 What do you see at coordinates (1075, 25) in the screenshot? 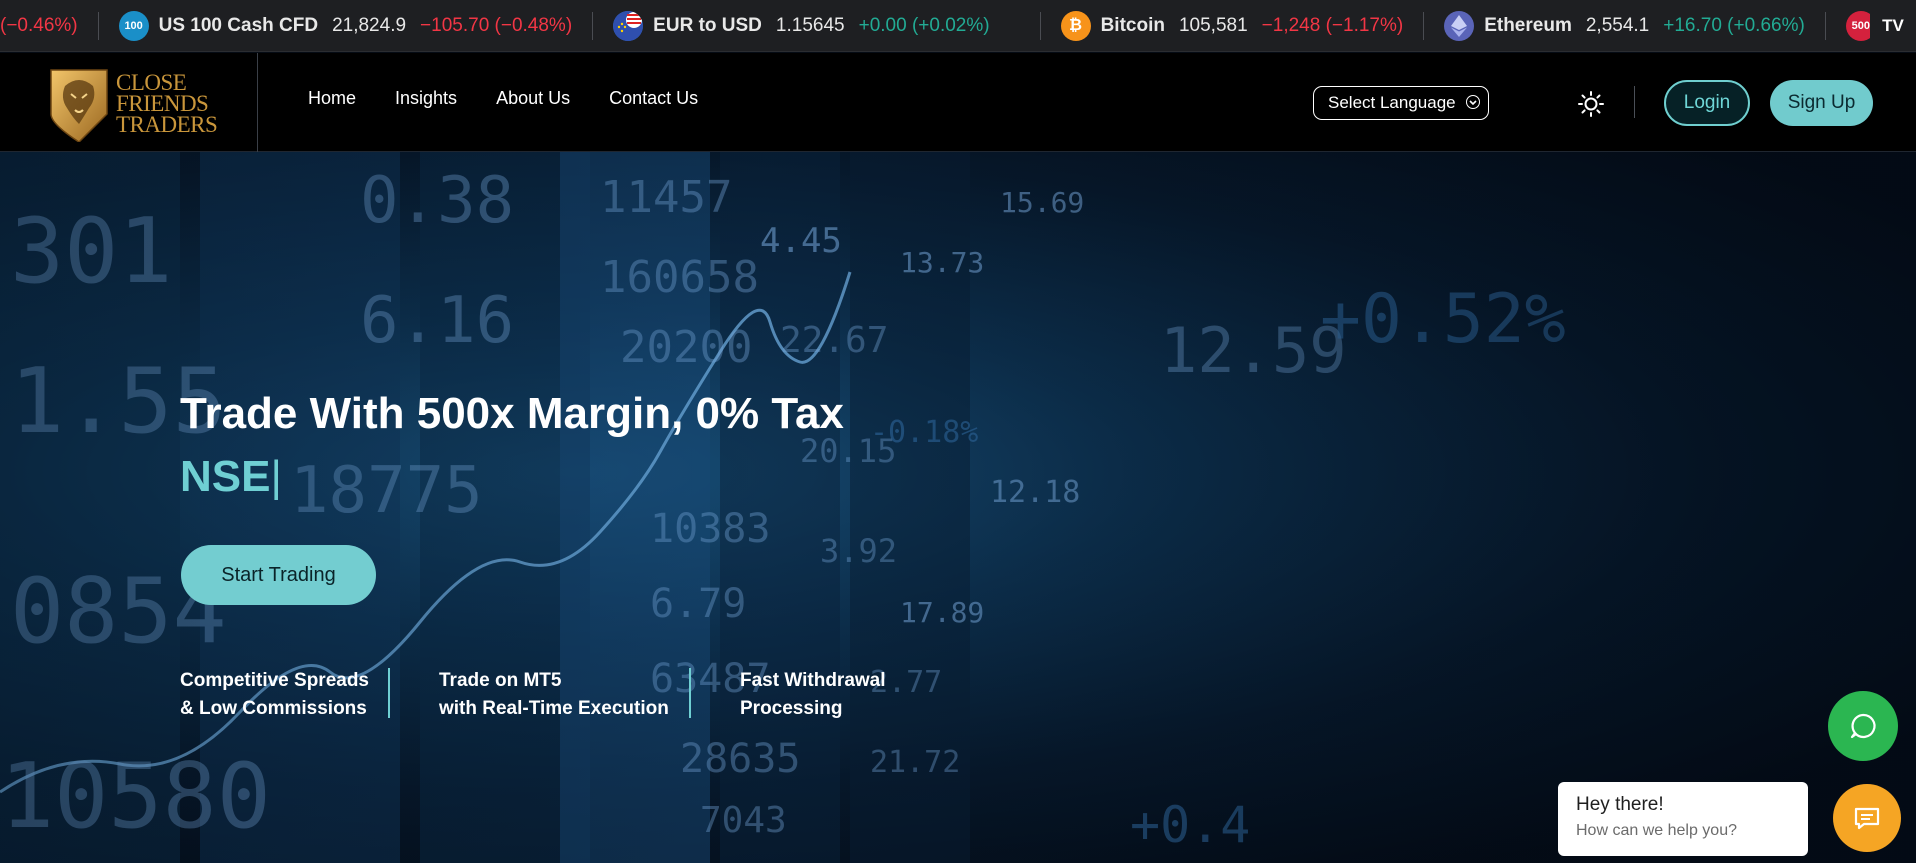
I see `bitcoin-icon: ₿` at bounding box center [1075, 25].